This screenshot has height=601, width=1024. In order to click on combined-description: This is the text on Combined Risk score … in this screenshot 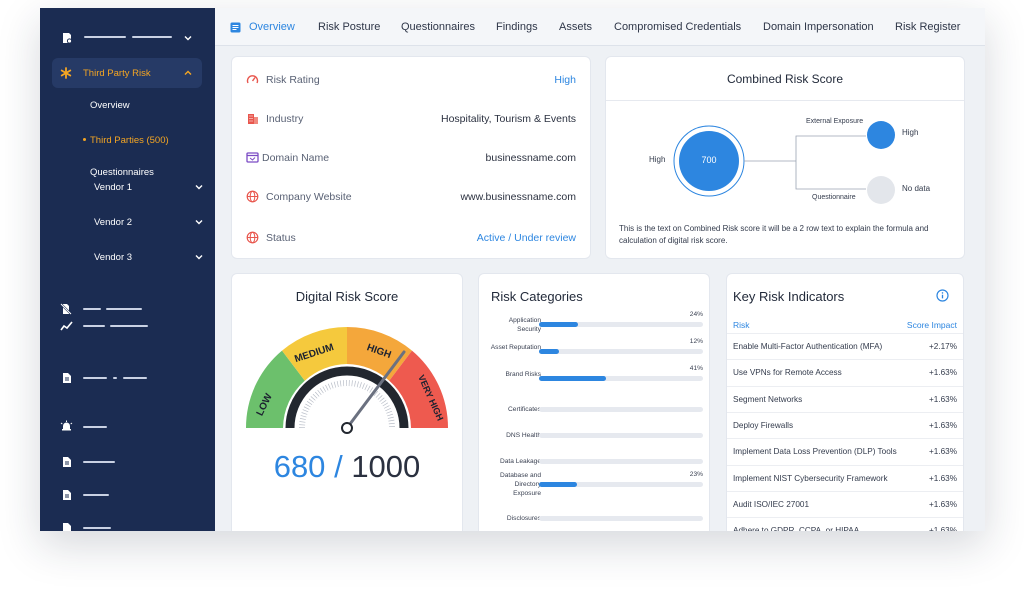, I will do `click(774, 234)`.